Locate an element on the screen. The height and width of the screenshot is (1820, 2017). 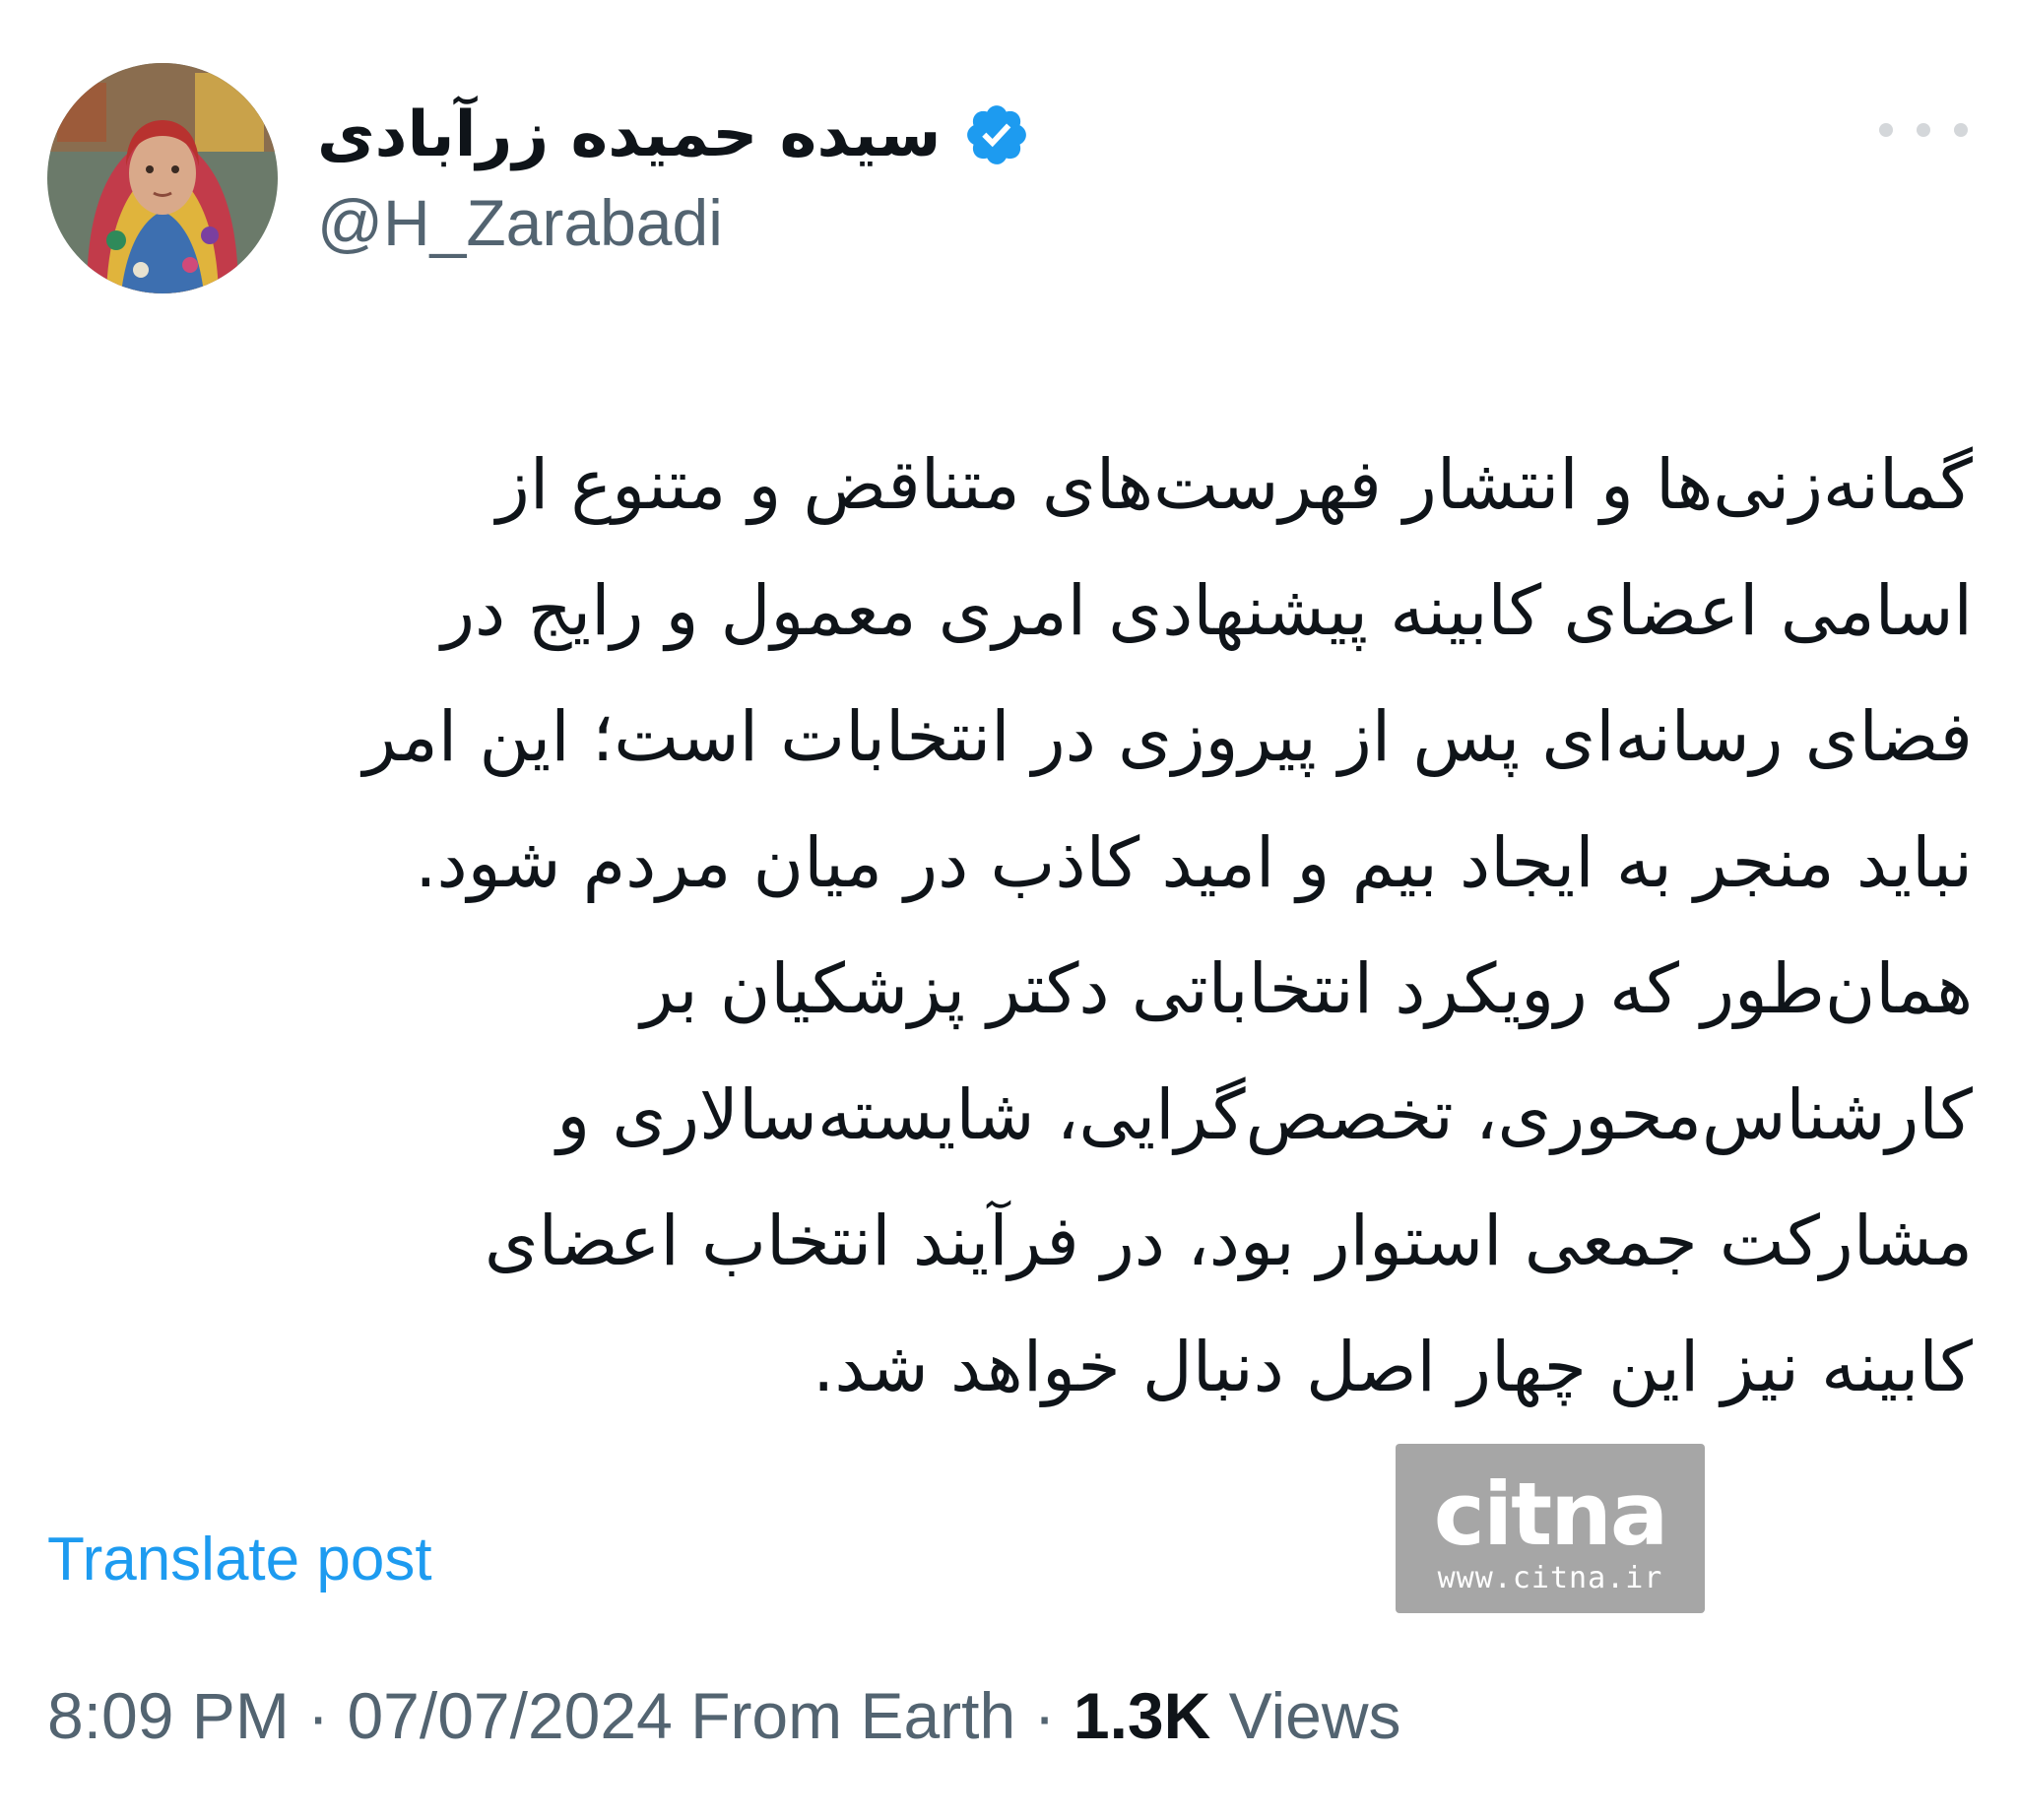
watermark-url: www.citna.ir is located at coordinates (1550, 1578).